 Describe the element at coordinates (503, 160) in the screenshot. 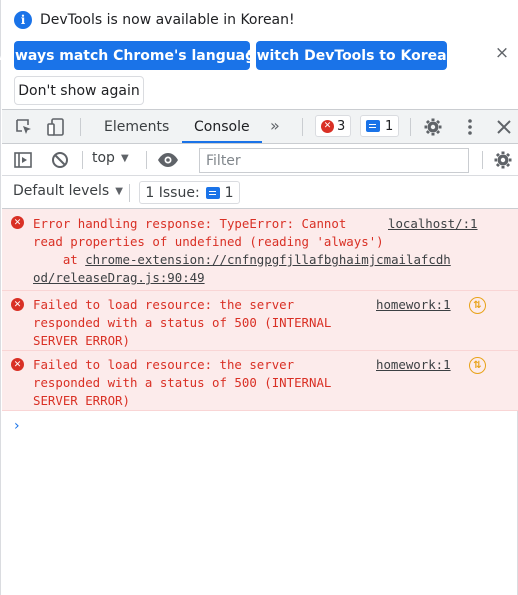

I see `console-settings-icon` at that location.